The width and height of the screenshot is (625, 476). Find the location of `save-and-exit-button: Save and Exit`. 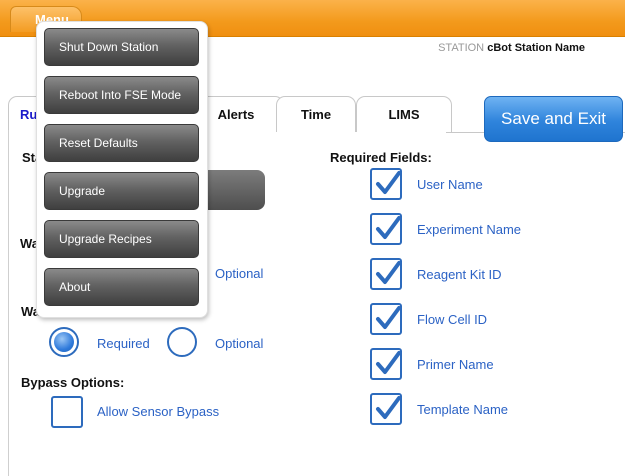

save-and-exit-button: Save and Exit is located at coordinates (553, 119).